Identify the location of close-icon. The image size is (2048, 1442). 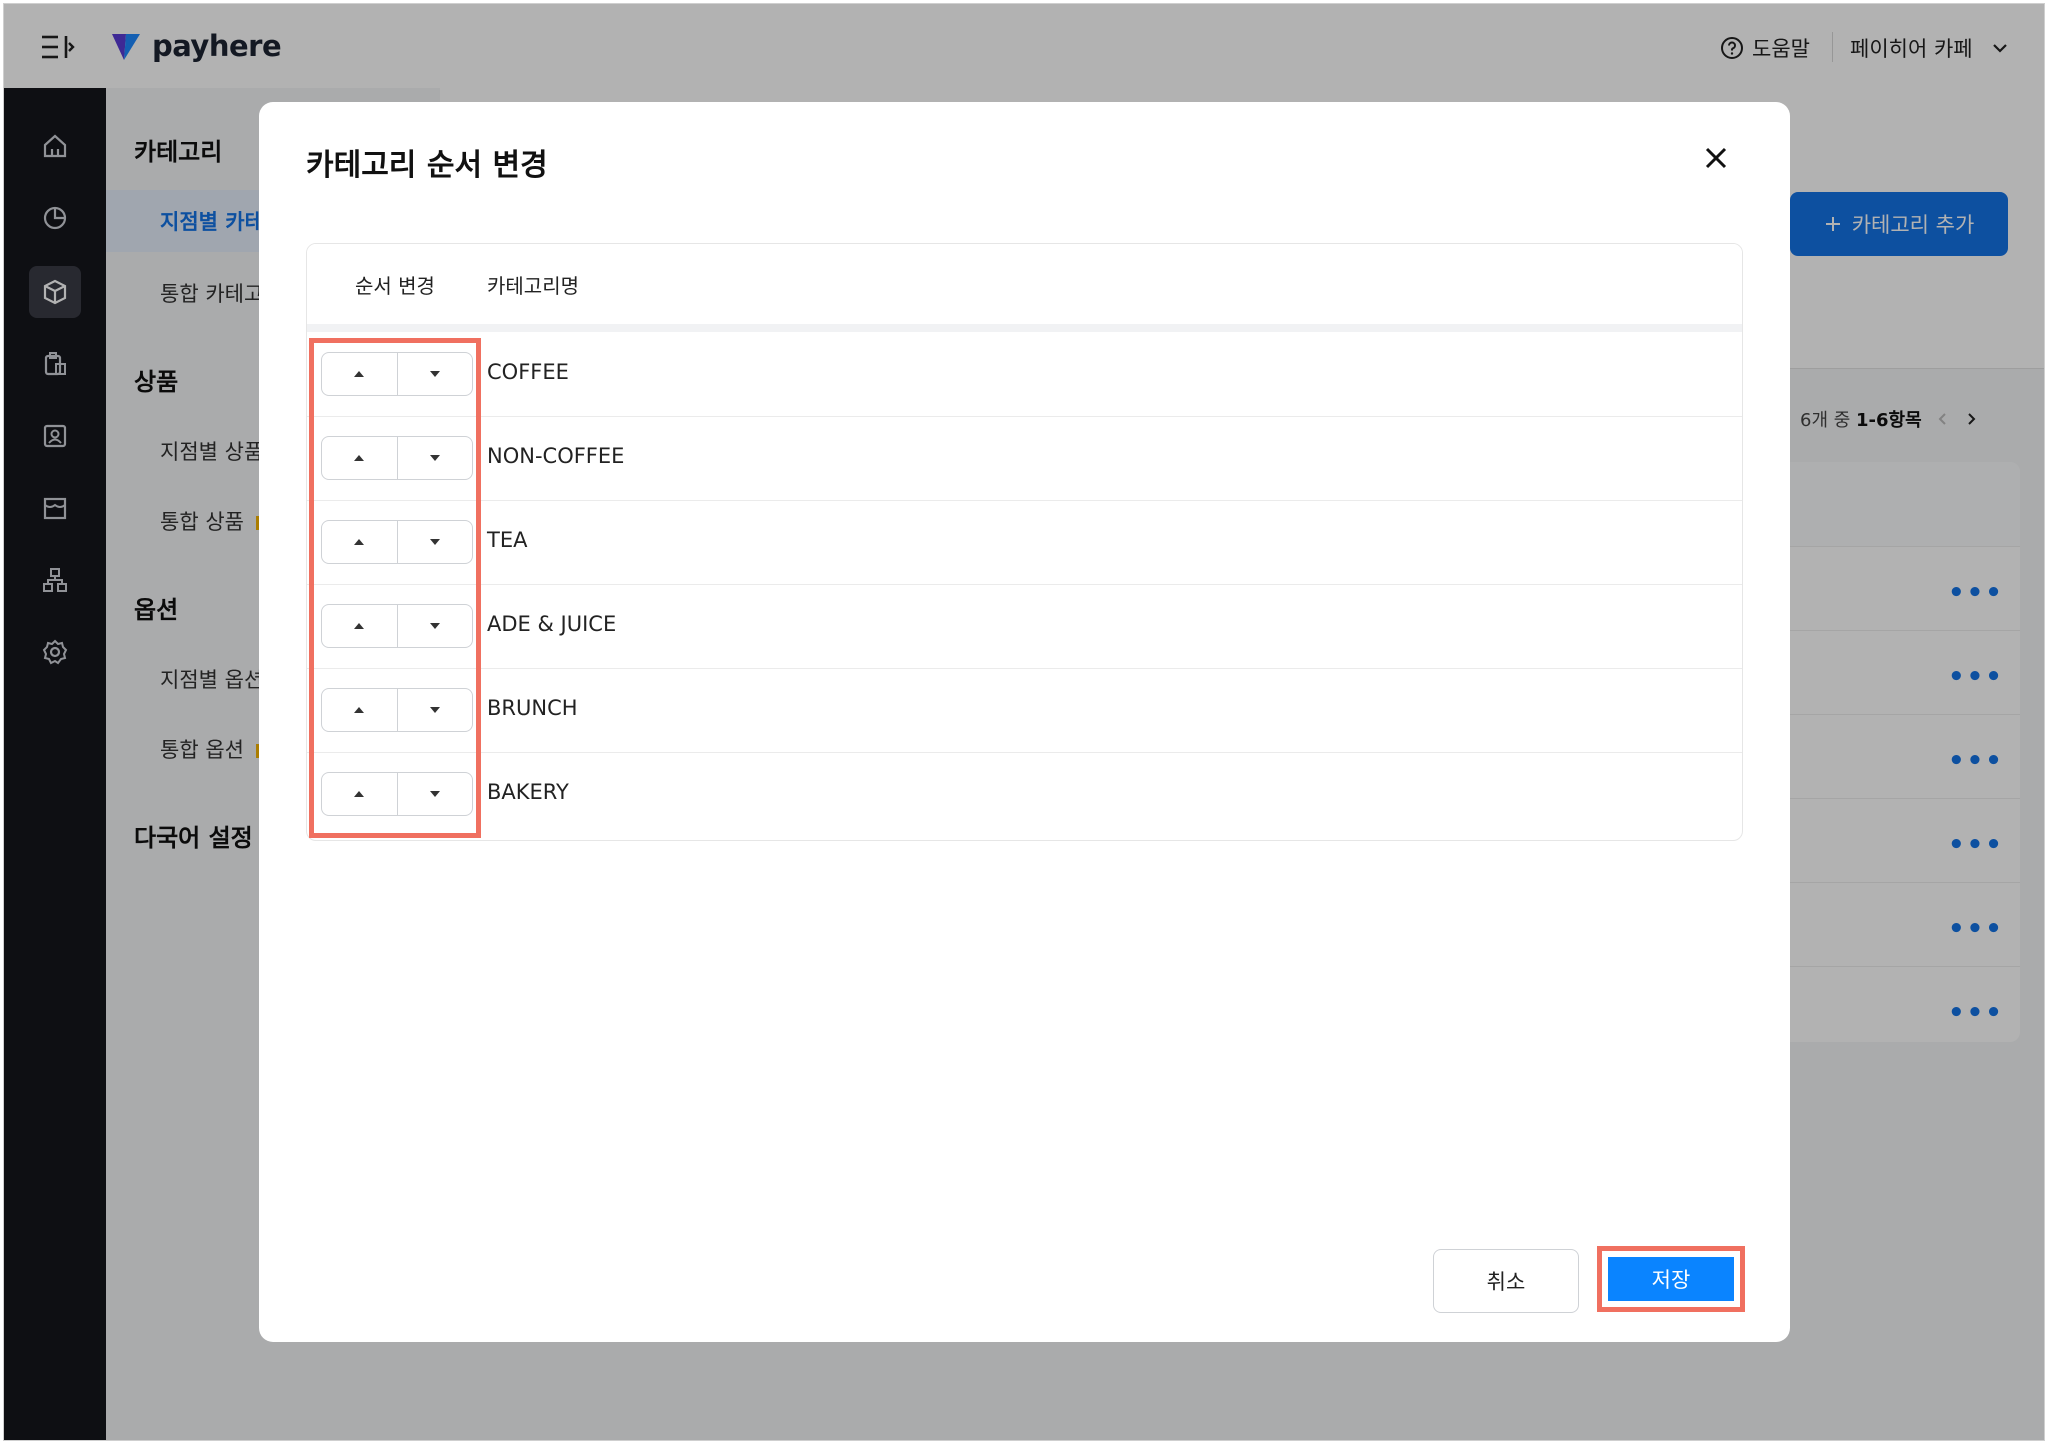
(1716, 158).